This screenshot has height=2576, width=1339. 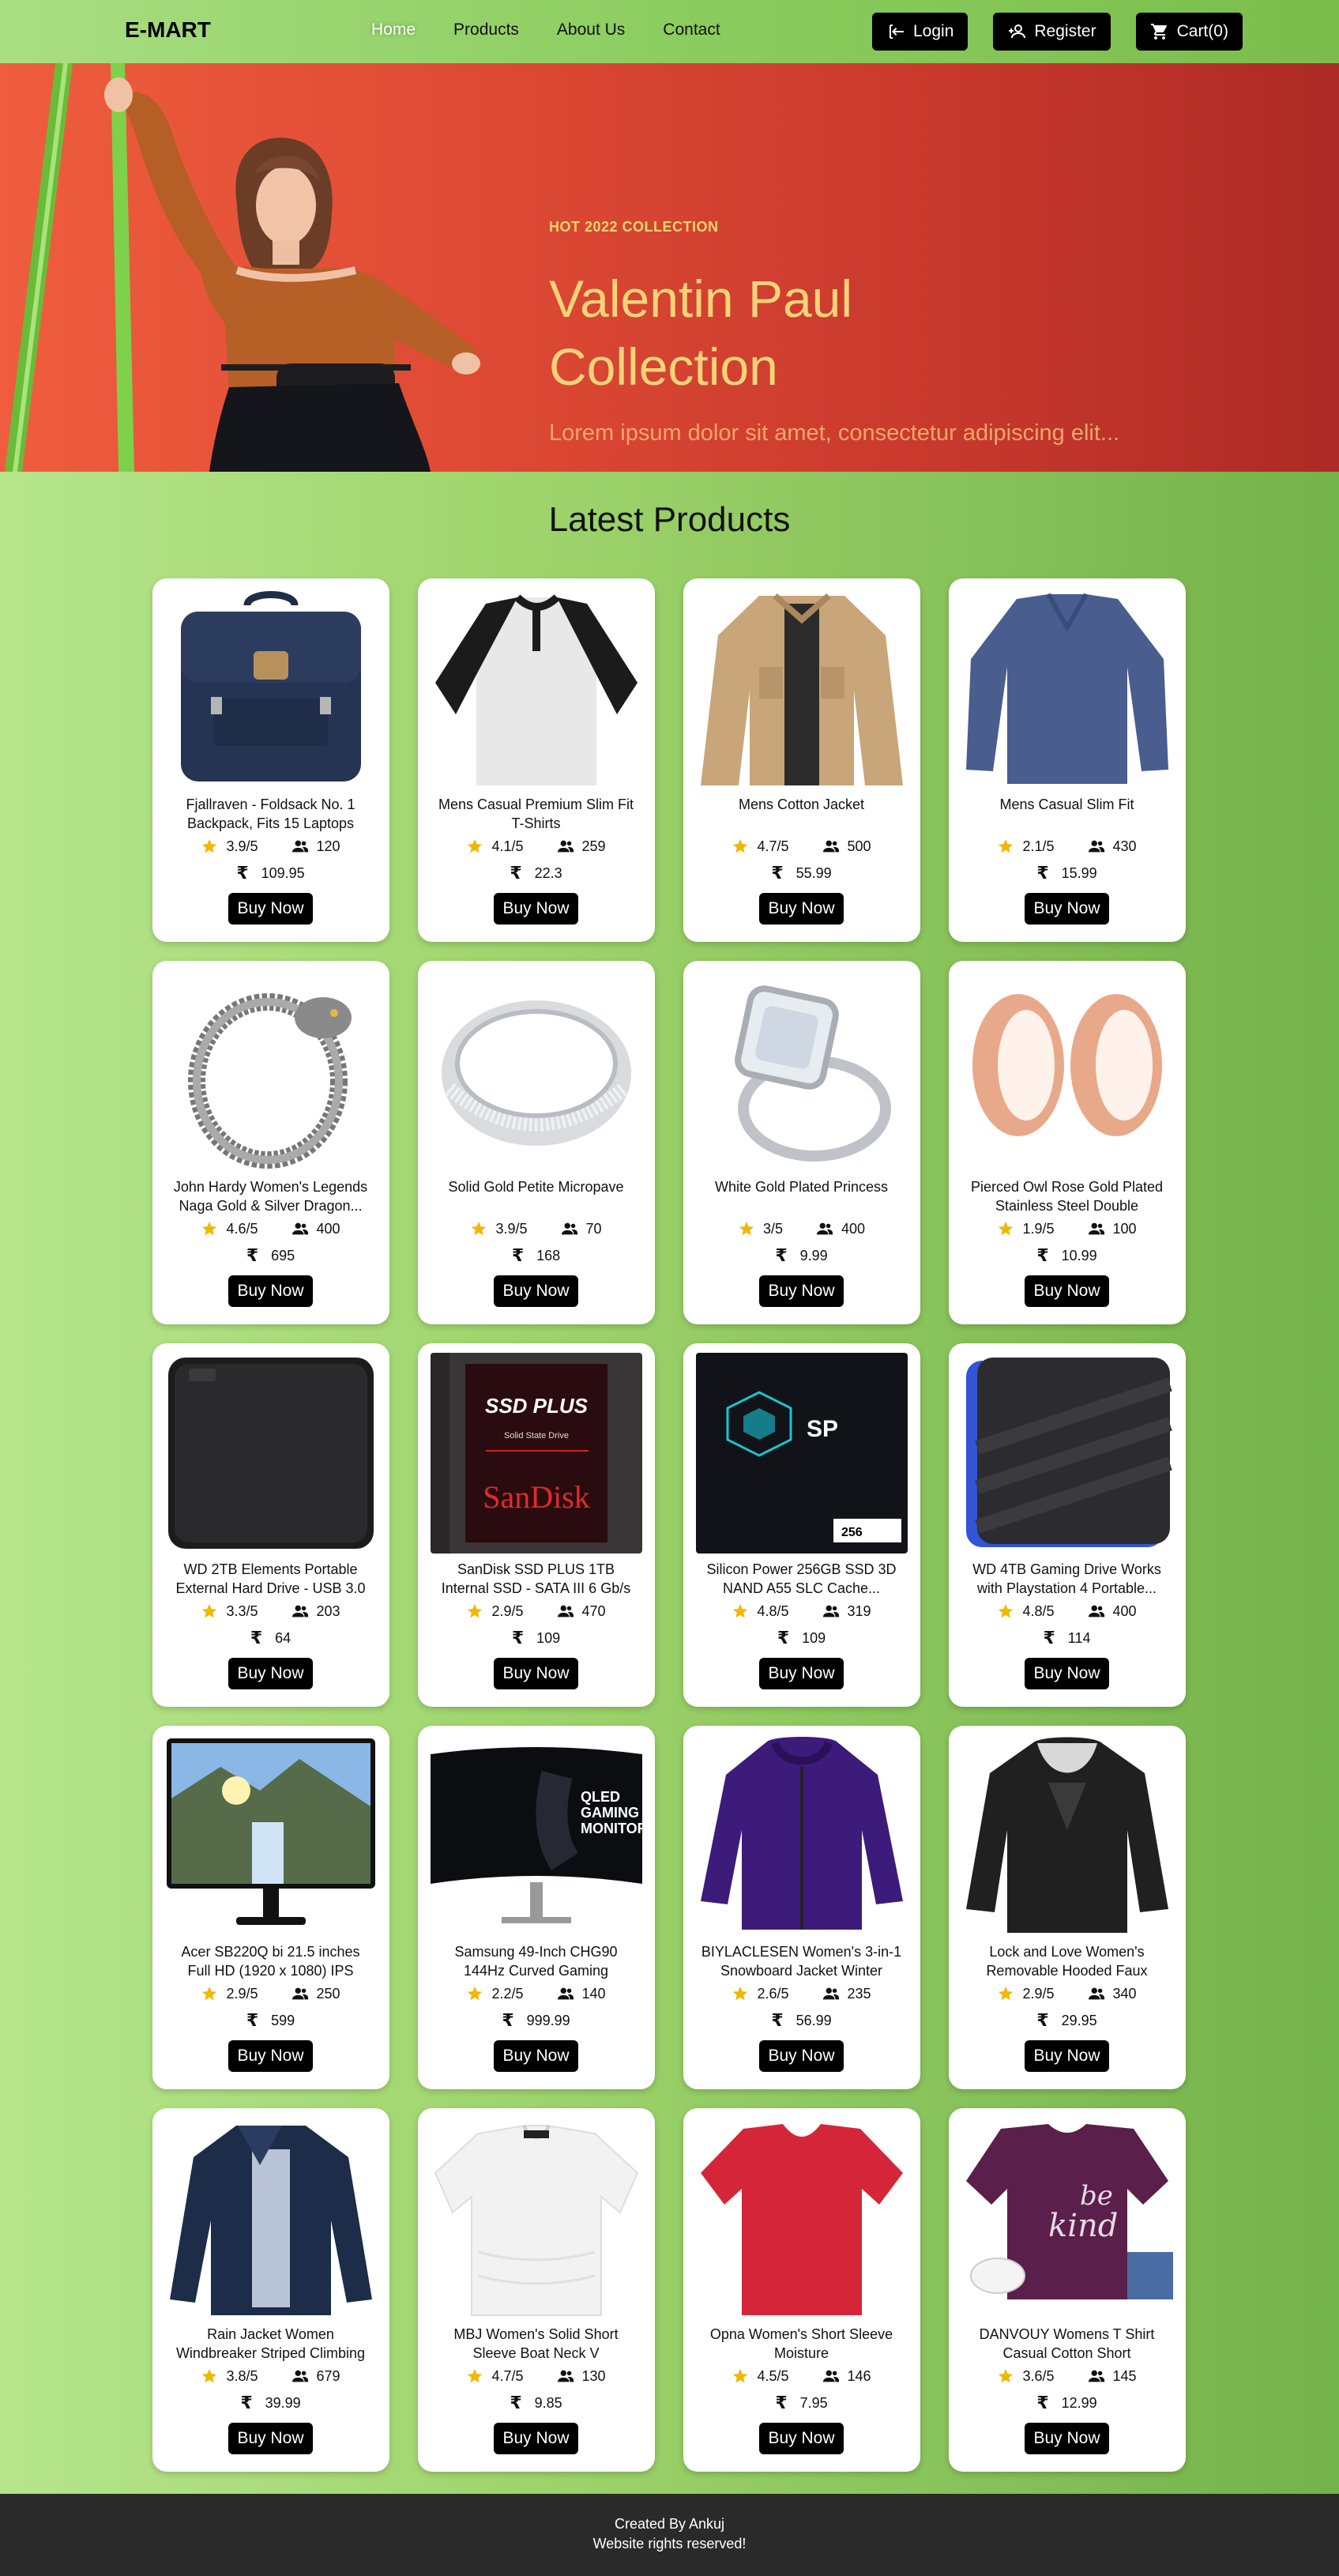 I want to click on cart-button: Cart(0), so click(x=1189, y=32).